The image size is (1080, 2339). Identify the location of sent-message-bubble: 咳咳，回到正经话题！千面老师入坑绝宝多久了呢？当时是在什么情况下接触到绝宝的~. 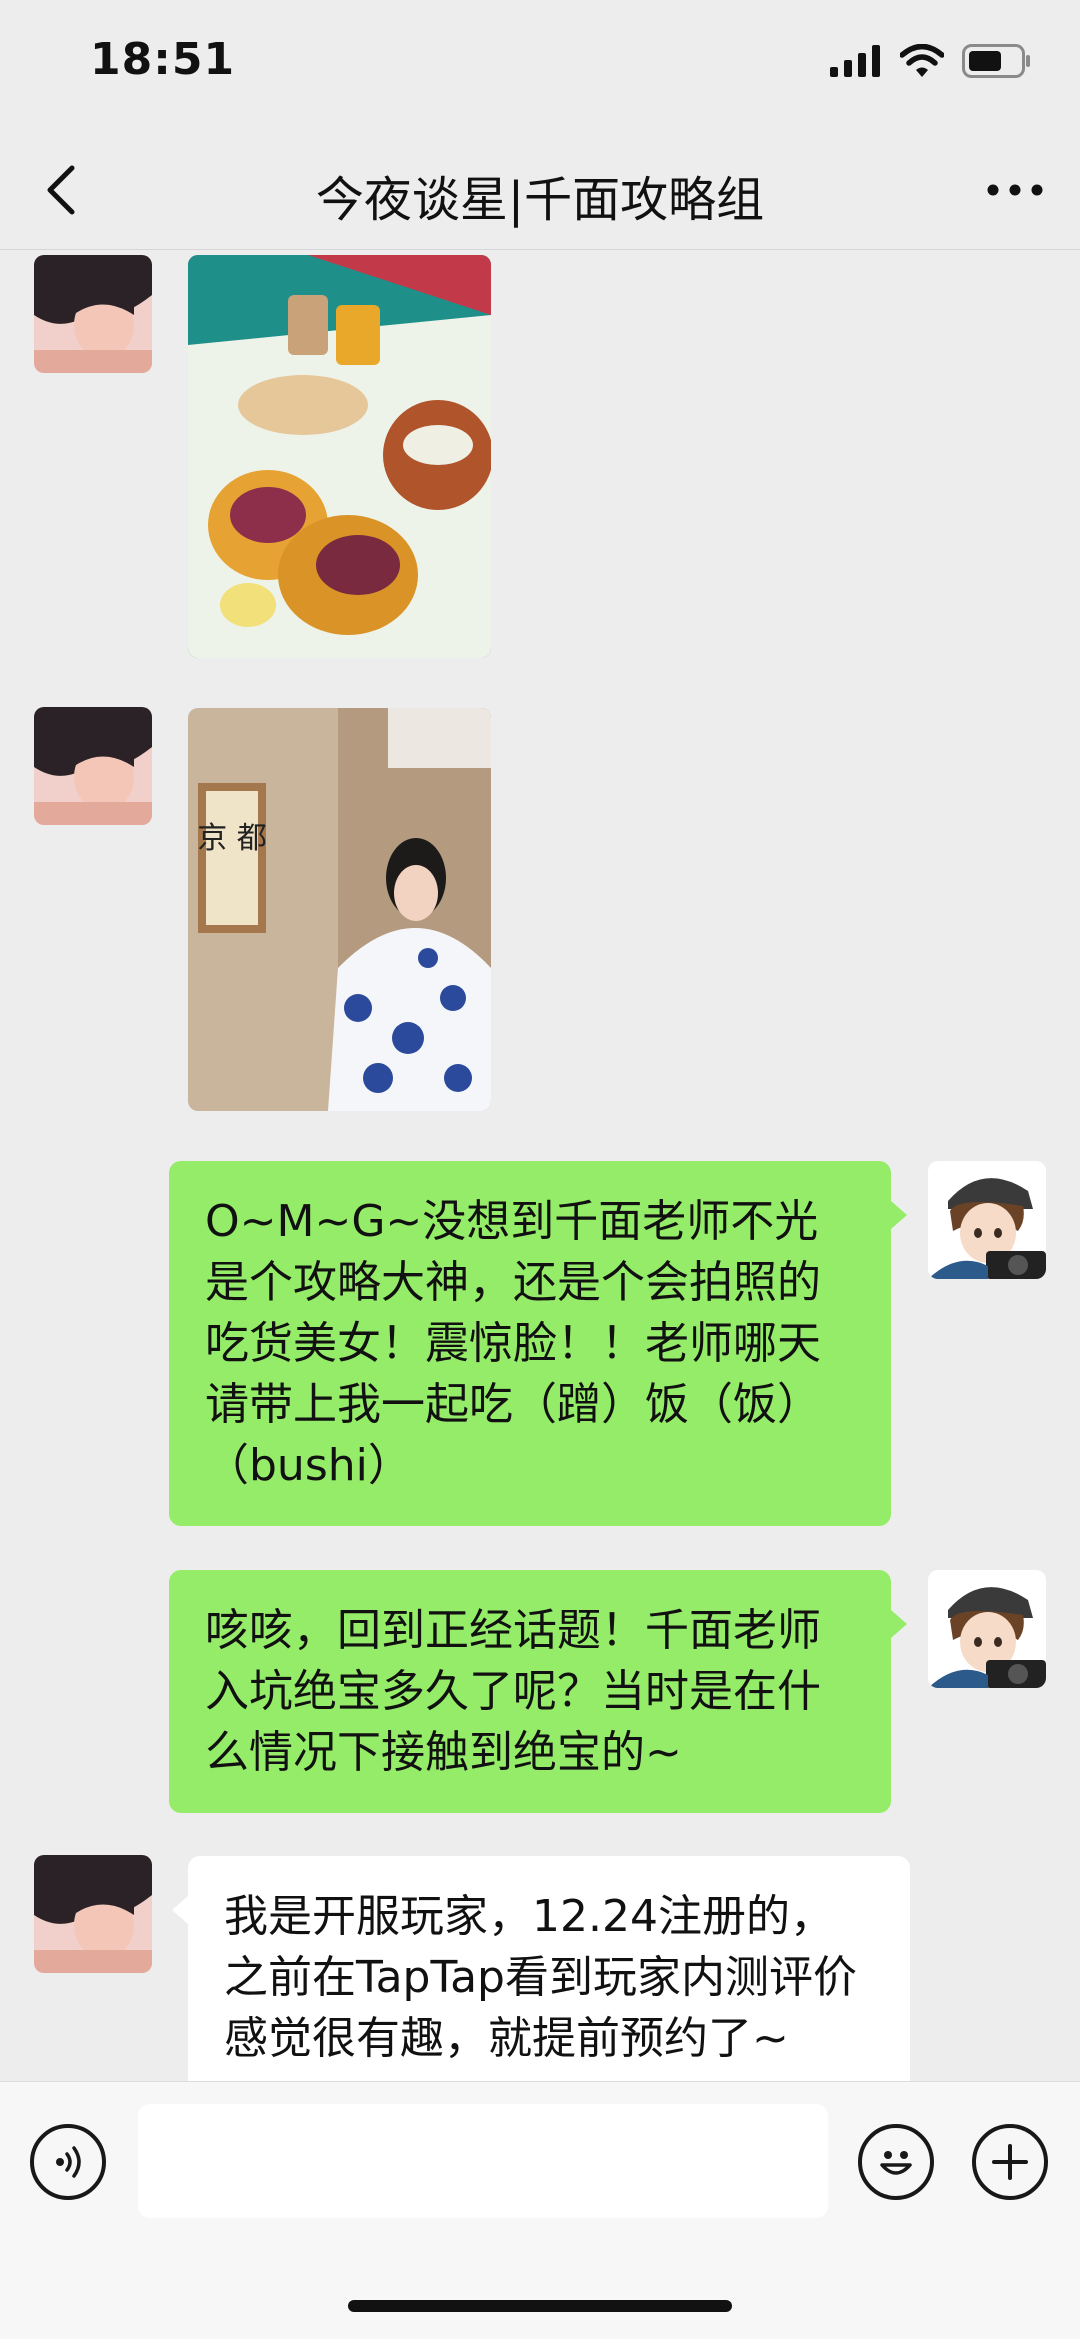
(538, 1691).